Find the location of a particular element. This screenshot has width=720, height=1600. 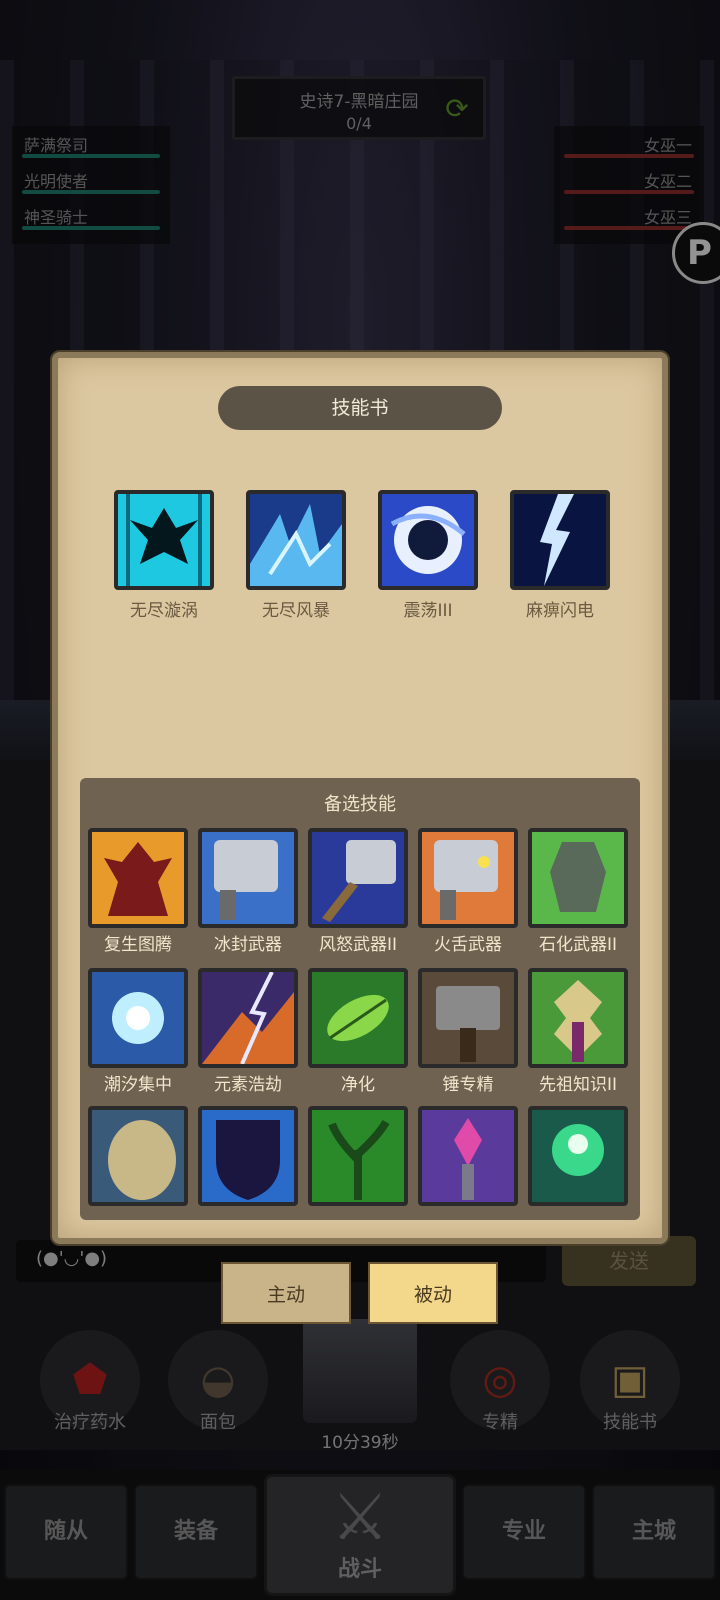

tab-active-skills: 主动 is located at coordinates (286, 1293).